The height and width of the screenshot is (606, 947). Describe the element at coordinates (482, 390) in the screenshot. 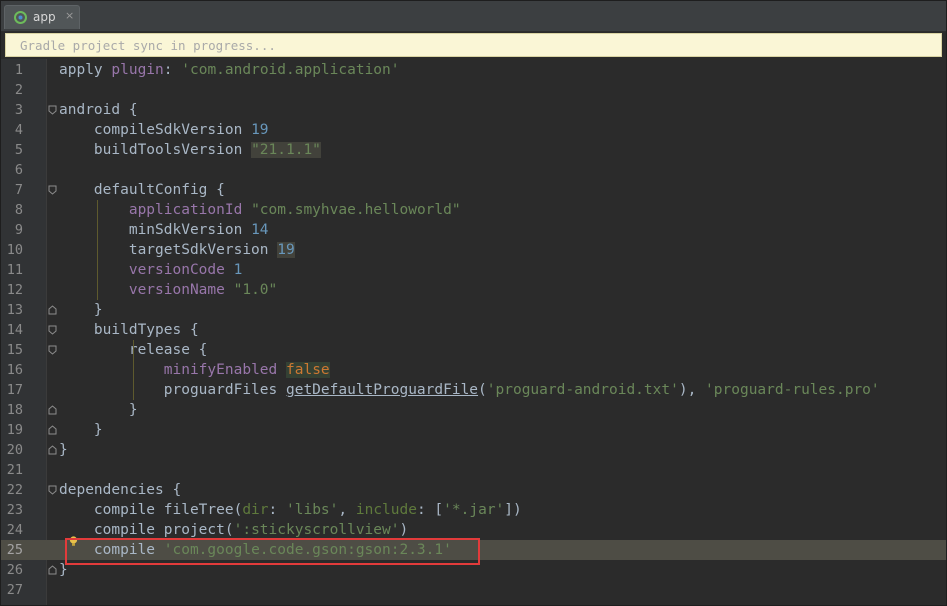

I see `code-token: (` at that location.